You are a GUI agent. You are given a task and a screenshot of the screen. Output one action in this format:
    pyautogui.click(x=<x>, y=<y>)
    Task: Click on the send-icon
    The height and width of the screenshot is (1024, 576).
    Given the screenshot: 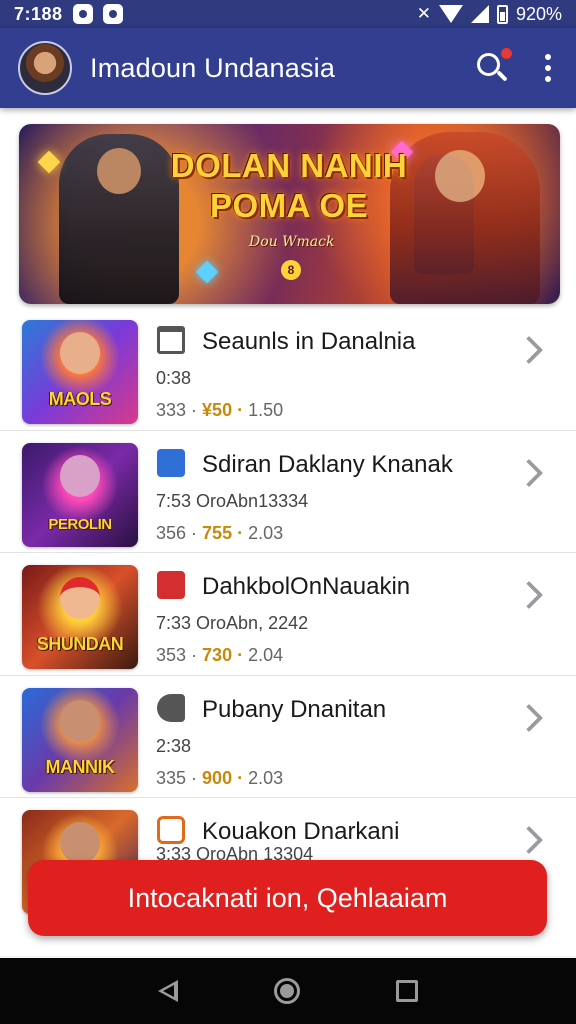 What is the action you would take?
    pyautogui.click(x=171, y=462)
    